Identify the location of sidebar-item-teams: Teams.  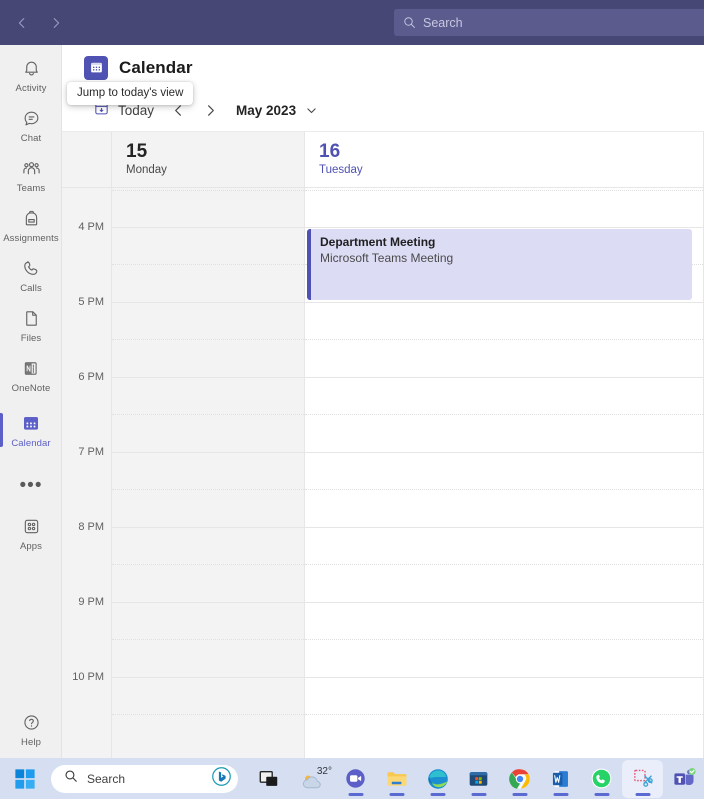
(31, 175).